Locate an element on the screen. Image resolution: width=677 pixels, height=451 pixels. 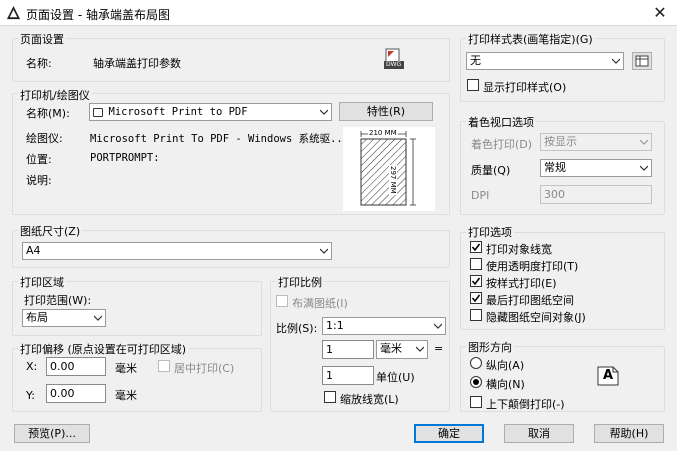
shade-plot-label: 着色打印(D) is located at coordinates (502, 144).